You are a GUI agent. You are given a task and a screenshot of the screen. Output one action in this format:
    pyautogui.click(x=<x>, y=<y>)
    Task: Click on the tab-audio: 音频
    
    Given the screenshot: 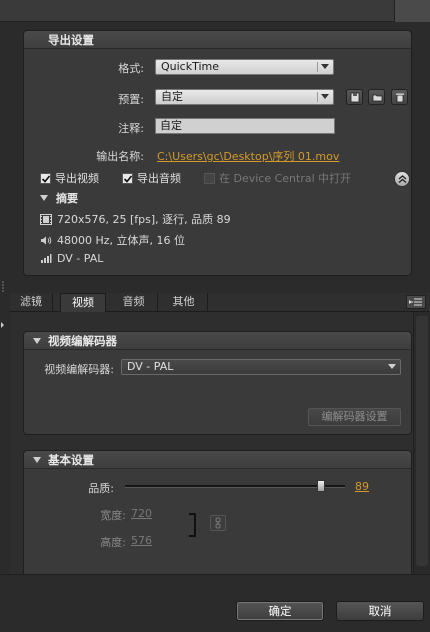 What is the action you would take?
    pyautogui.click(x=134, y=302)
    